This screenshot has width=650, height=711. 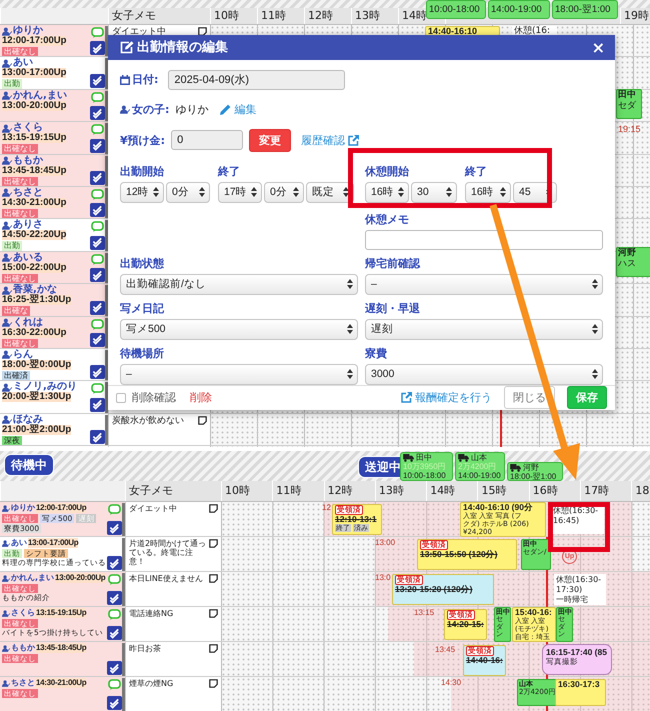 What do you see at coordinates (535, 471) in the screenshot?
I see `driver-card: 河野 18:00-翌1:00` at bounding box center [535, 471].